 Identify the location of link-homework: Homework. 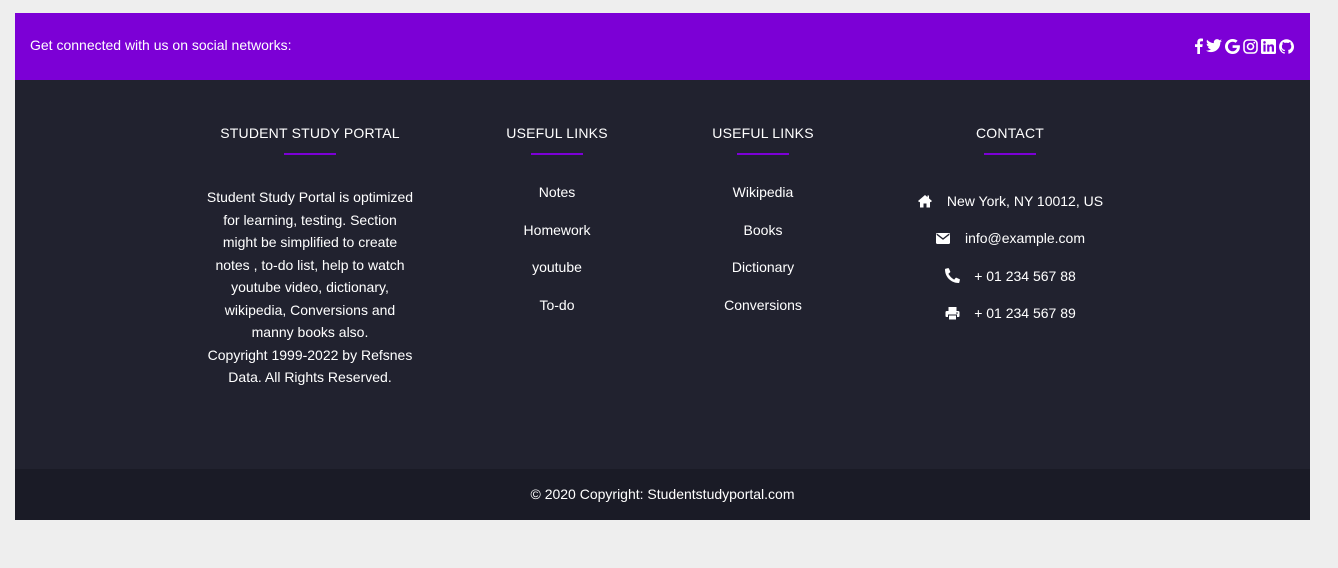
(557, 230).